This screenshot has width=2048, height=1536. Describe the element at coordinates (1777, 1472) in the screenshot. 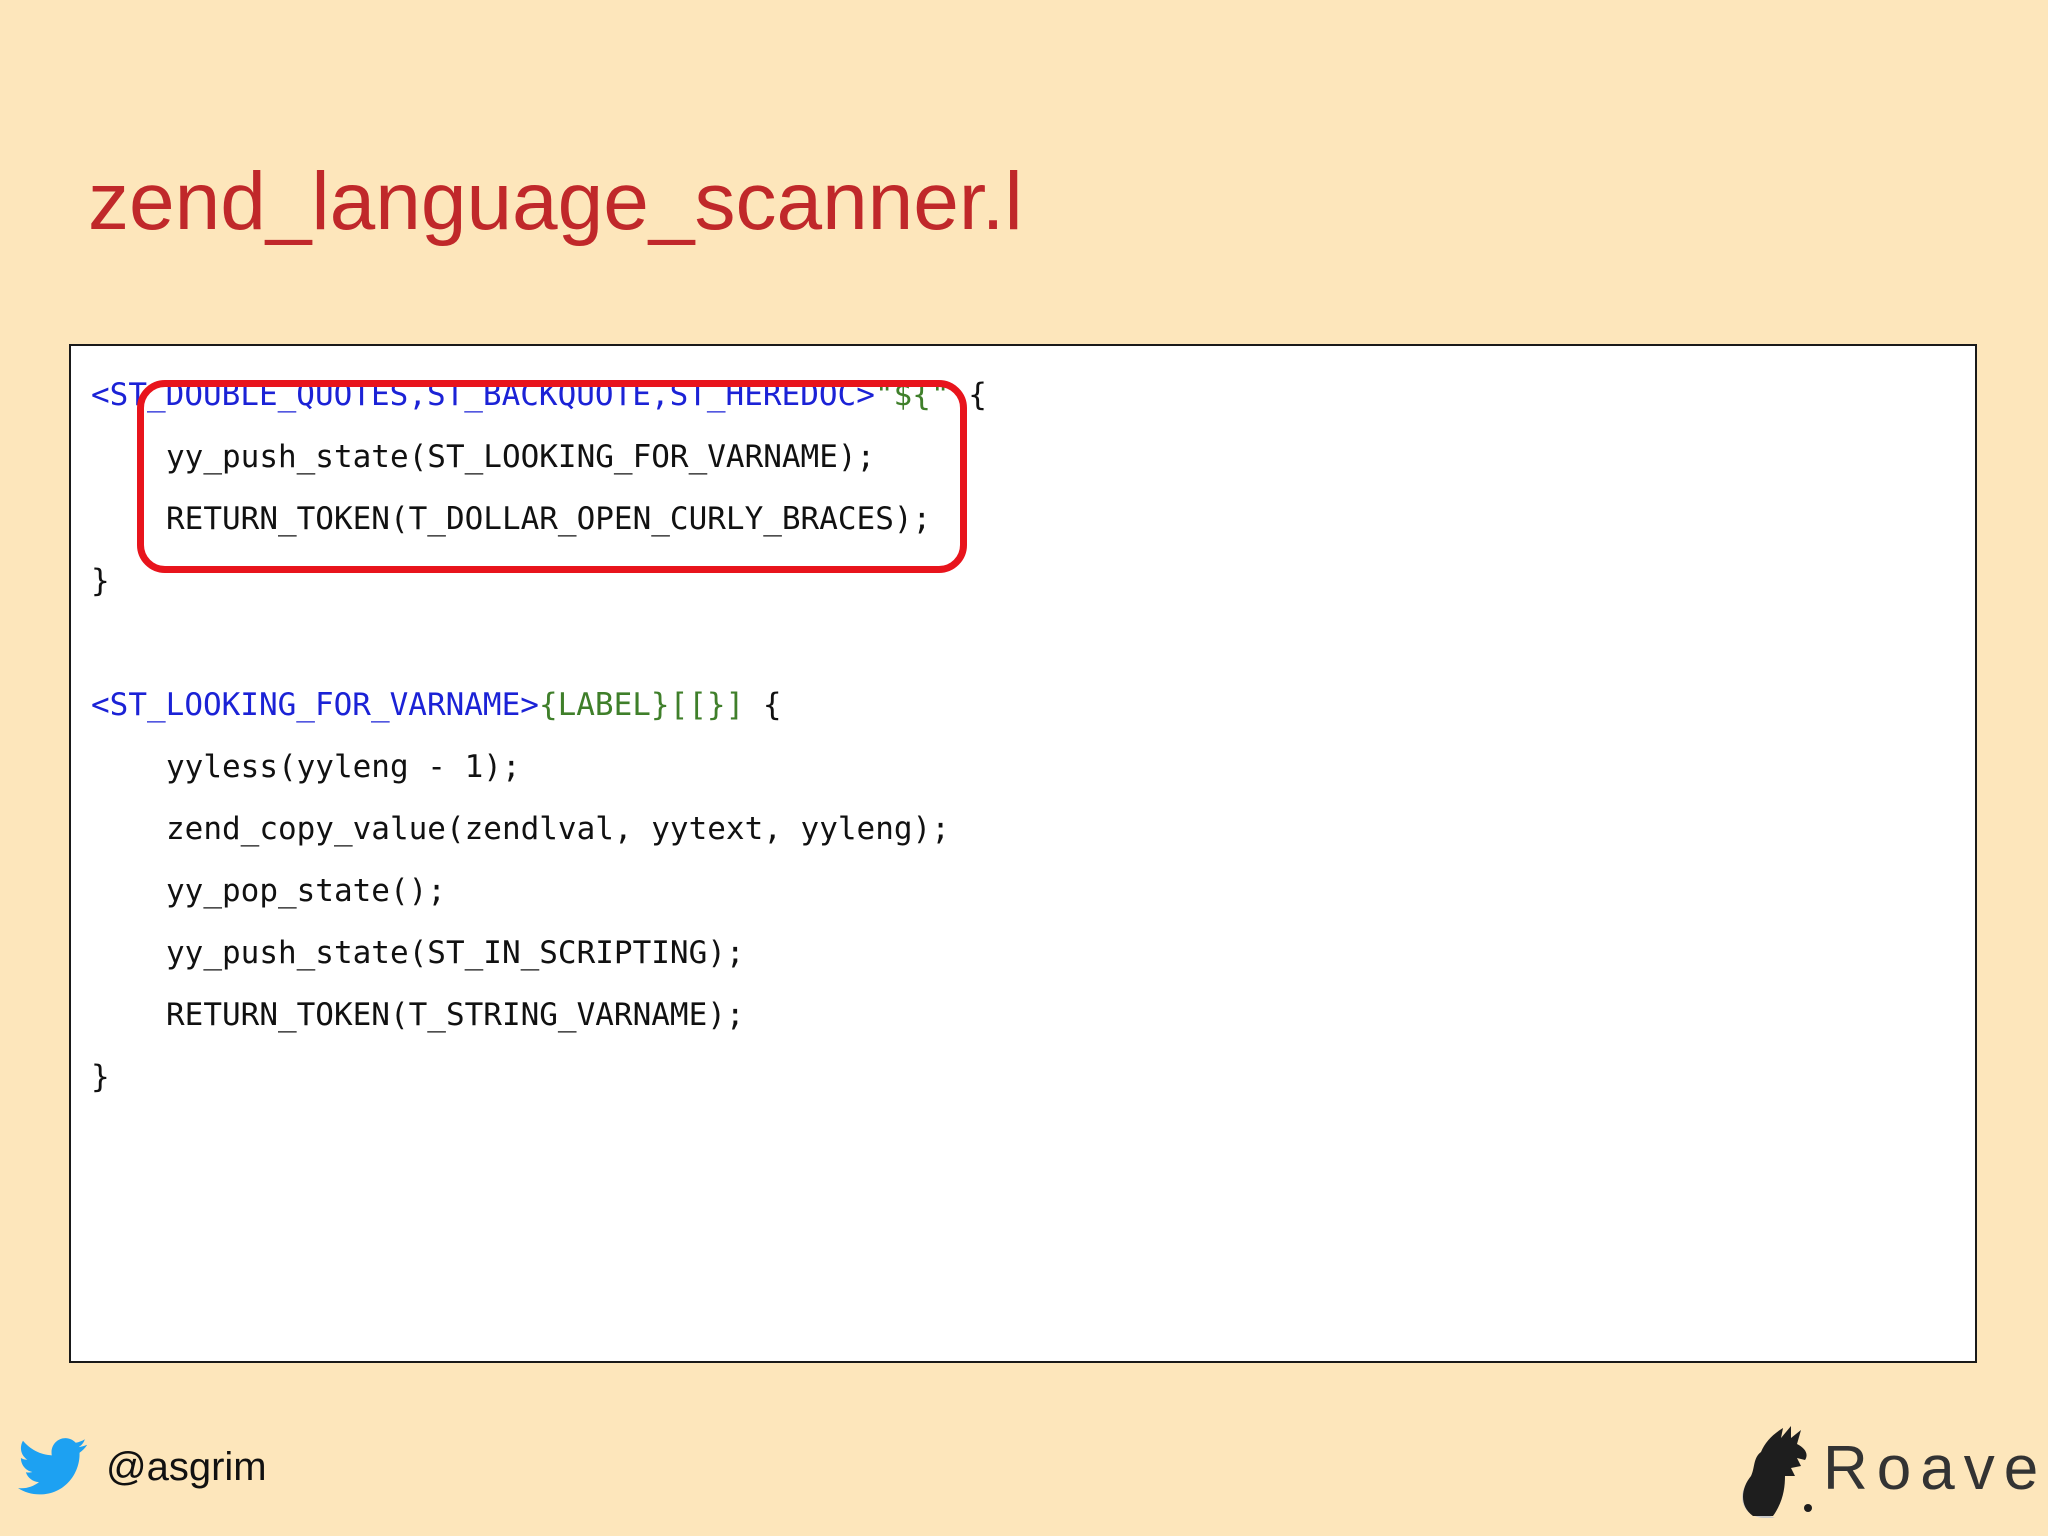

I see `roave-logo-icon` at that location.